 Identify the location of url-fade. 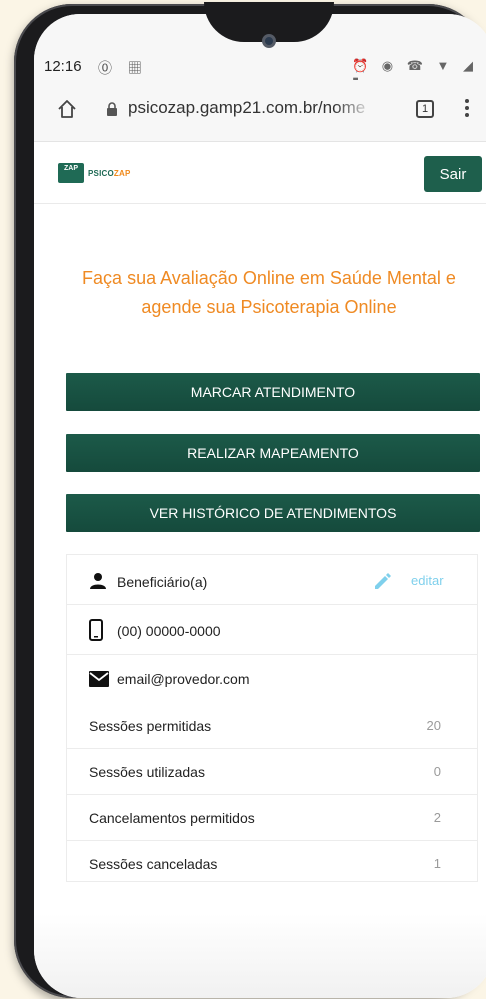
(354, 109).